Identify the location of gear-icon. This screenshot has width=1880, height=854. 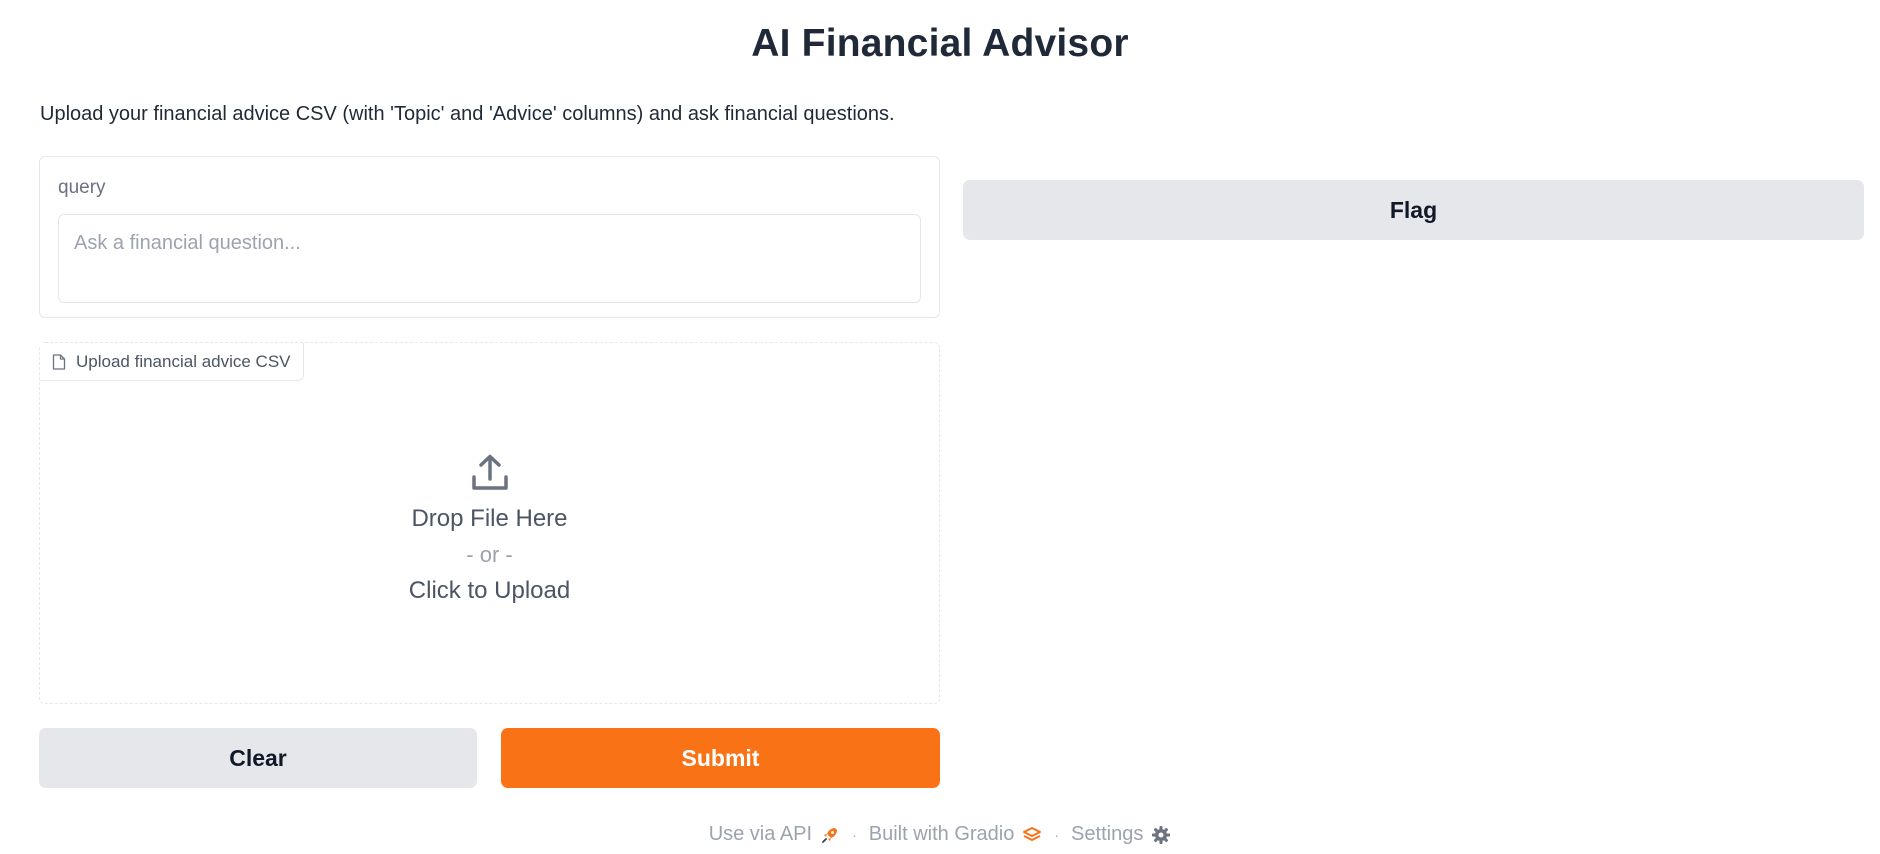
(1161, 834).